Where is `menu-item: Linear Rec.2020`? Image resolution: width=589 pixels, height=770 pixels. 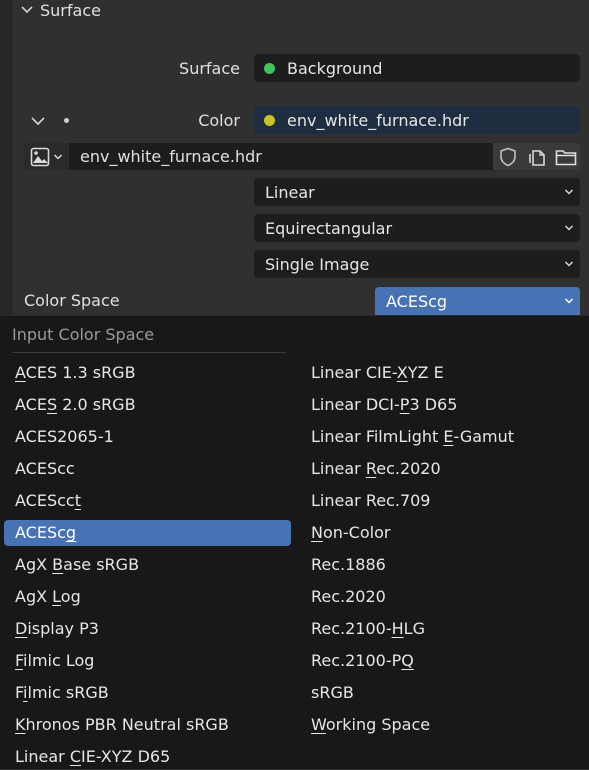
menu-item: Linear Rec.2020 is located at coordinates (435, 469).